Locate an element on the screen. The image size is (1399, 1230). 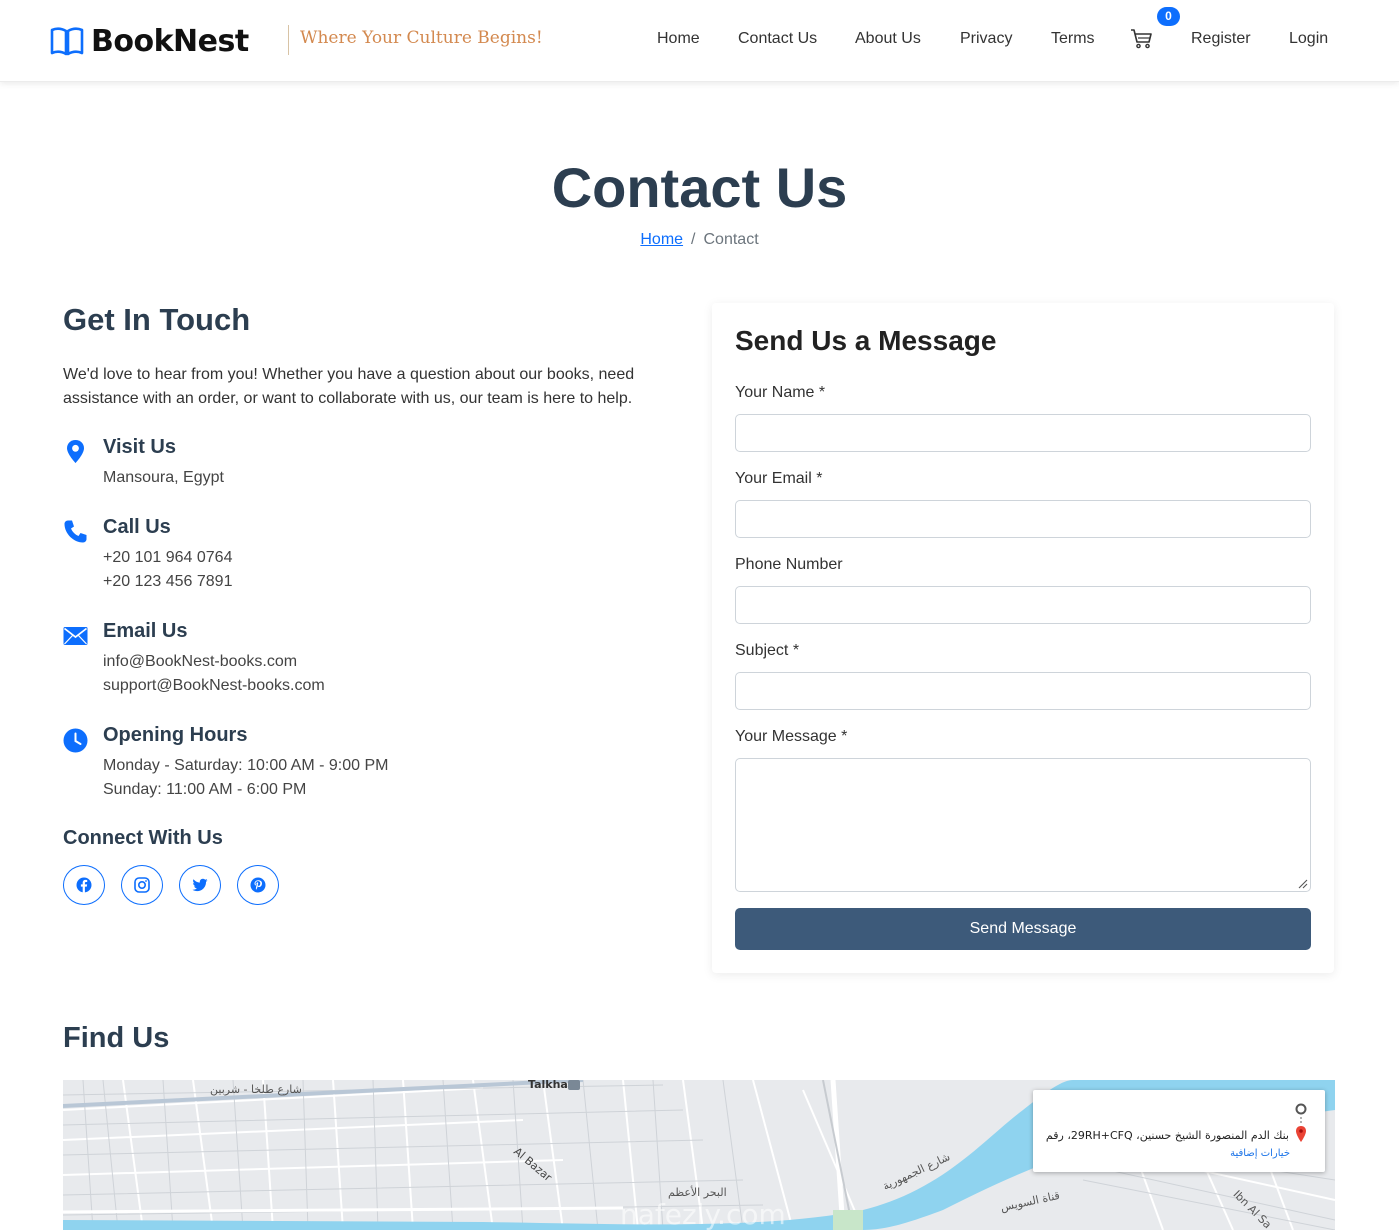
page-title: Contact Us is located at coordinates (699, 187).